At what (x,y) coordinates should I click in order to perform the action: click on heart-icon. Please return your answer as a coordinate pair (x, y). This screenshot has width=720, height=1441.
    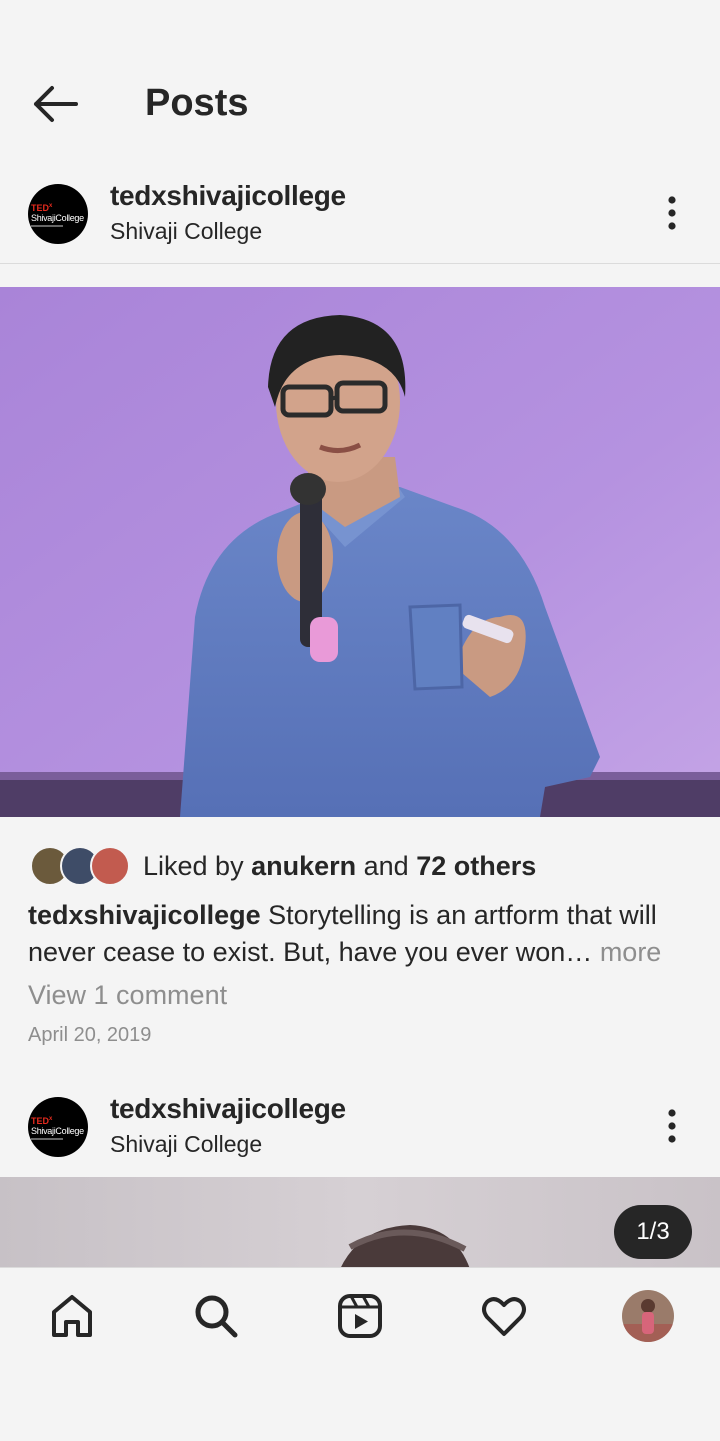
    Looking at the image, I should click on (504, 1316).